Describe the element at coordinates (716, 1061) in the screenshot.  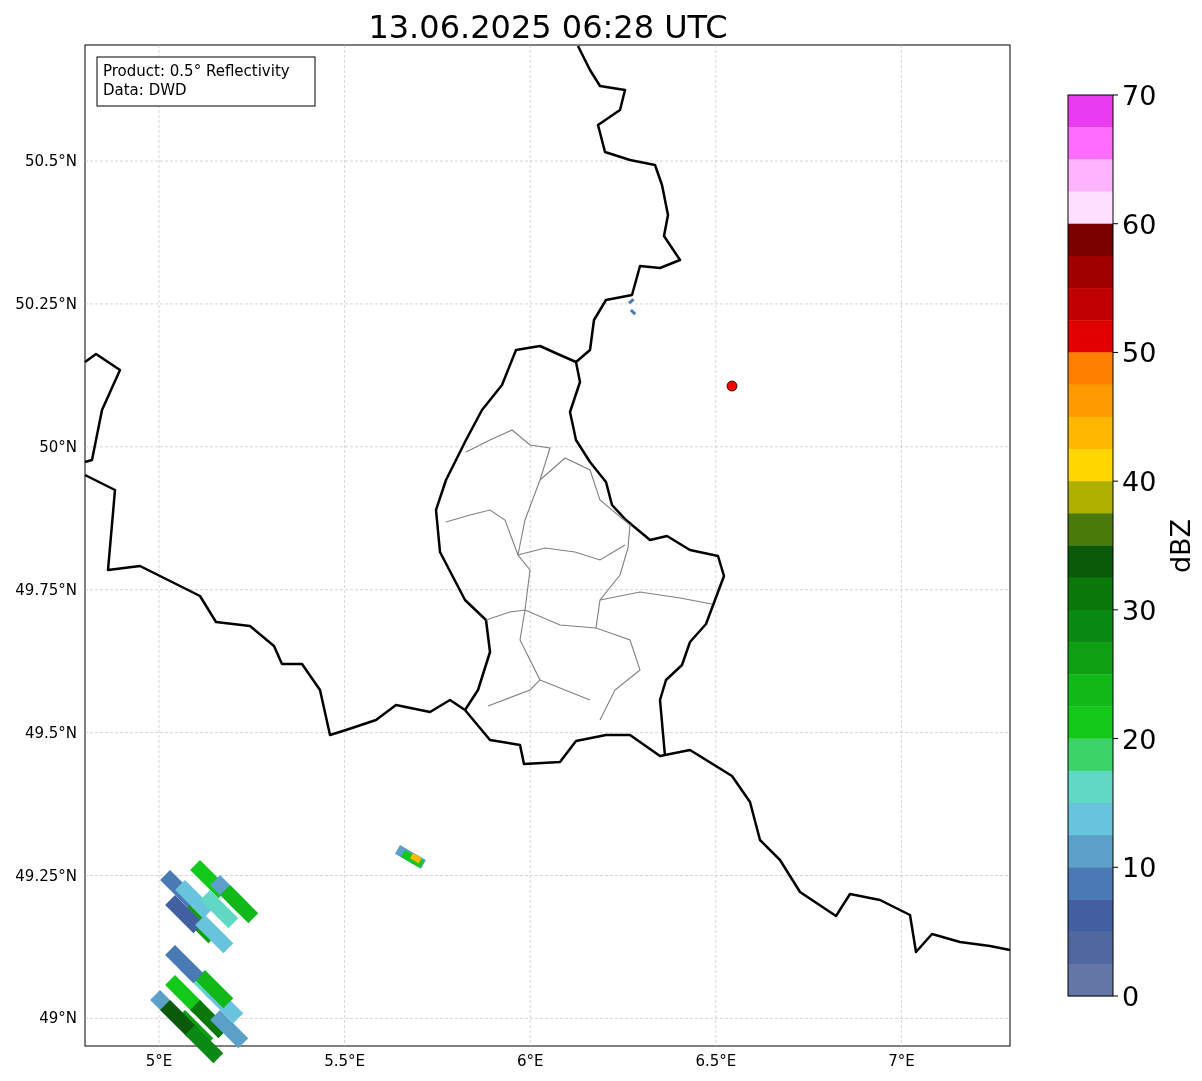
I see `longitude-label: 6.5°E` at that location.